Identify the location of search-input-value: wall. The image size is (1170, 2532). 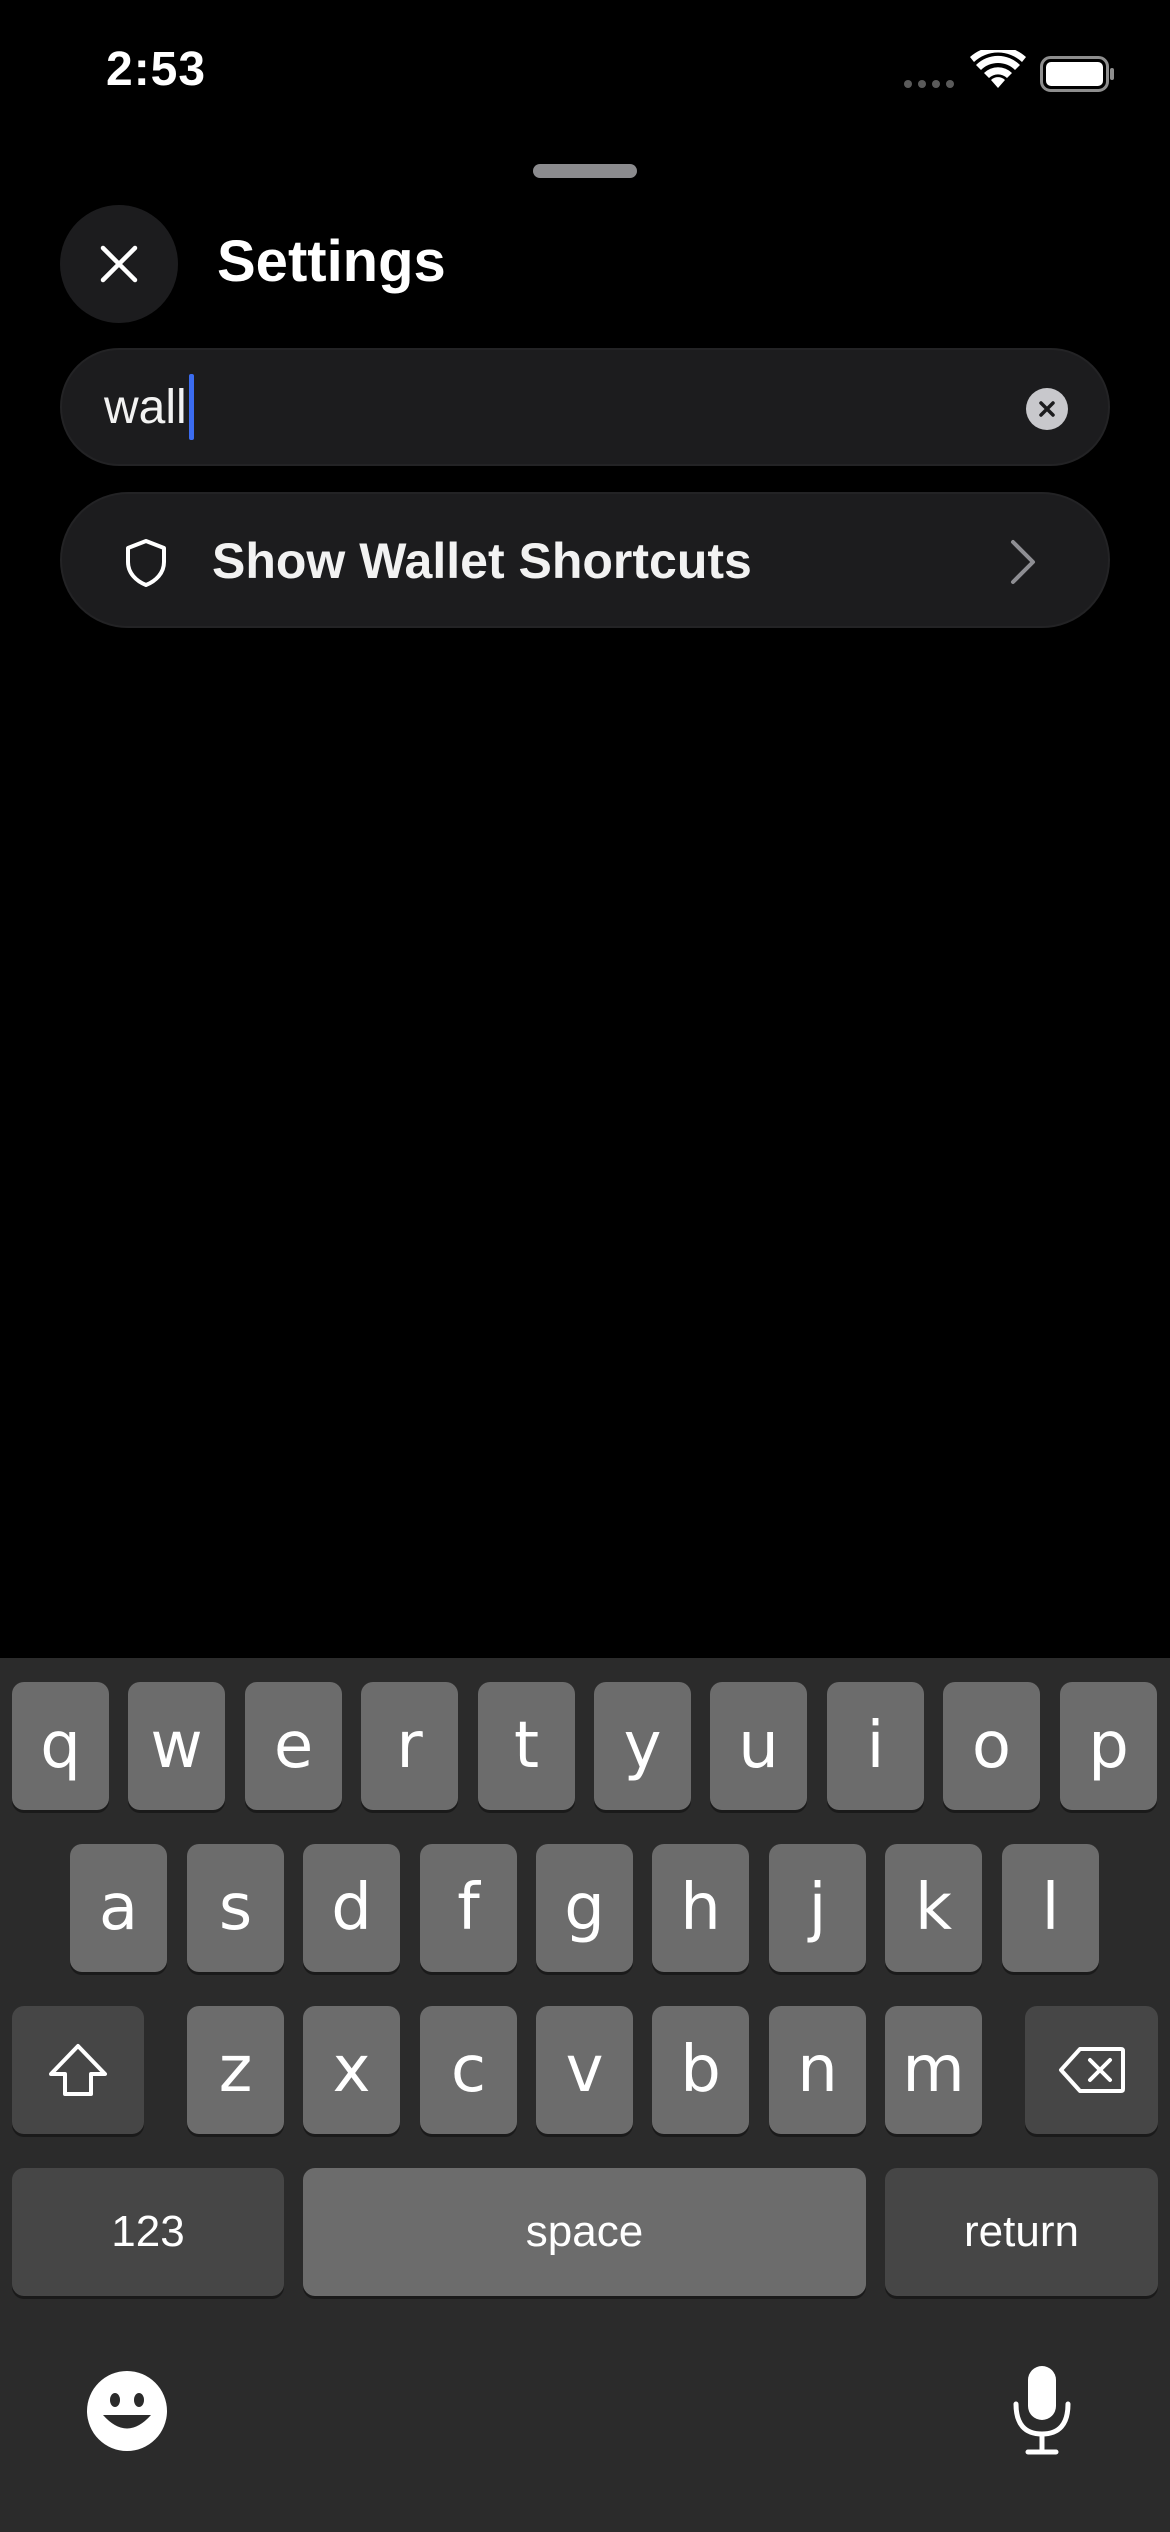
(145, 407).